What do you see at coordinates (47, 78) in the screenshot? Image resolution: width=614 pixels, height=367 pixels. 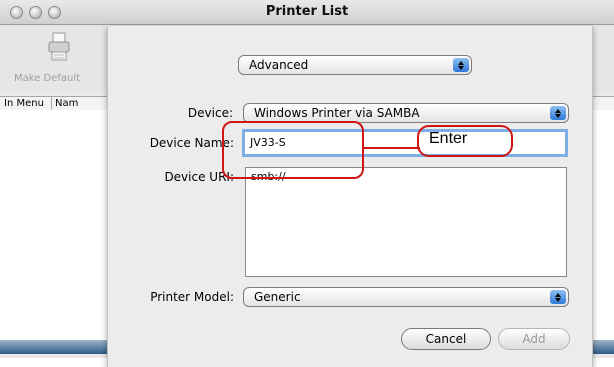 I see `make-default-button: Make Default` at bounding box center [47, 78].